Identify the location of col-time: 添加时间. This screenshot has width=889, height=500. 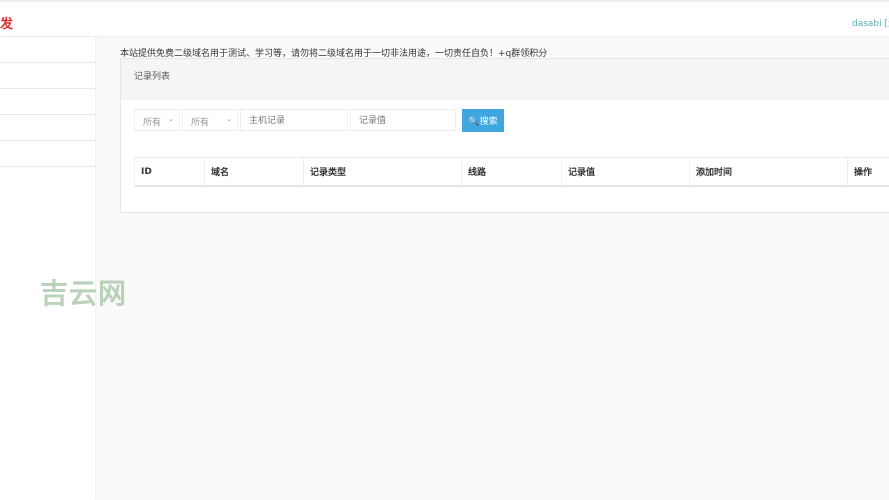
(768, 172).